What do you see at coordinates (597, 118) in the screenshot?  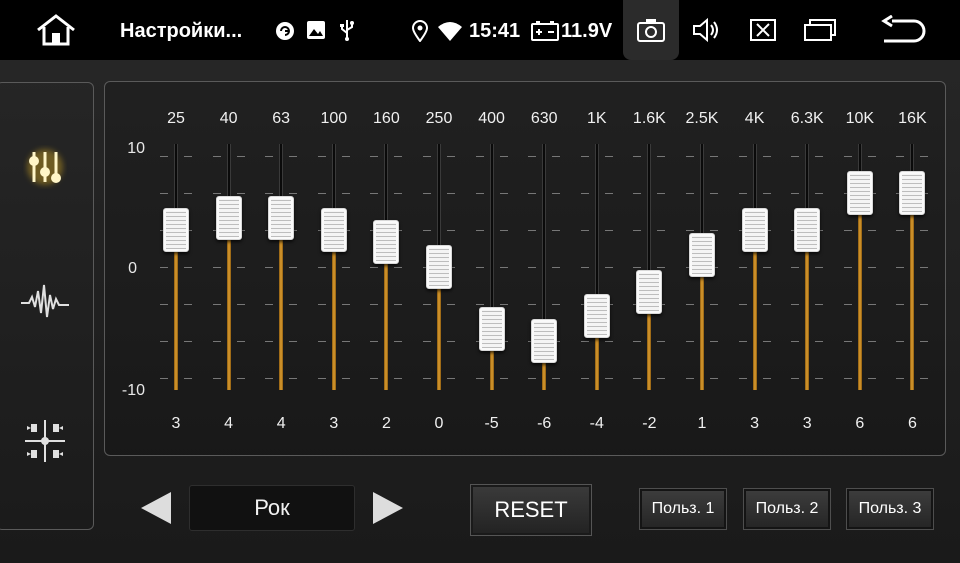 I see `eq-band-frequency: 1K` at bounding box center [597, 118].